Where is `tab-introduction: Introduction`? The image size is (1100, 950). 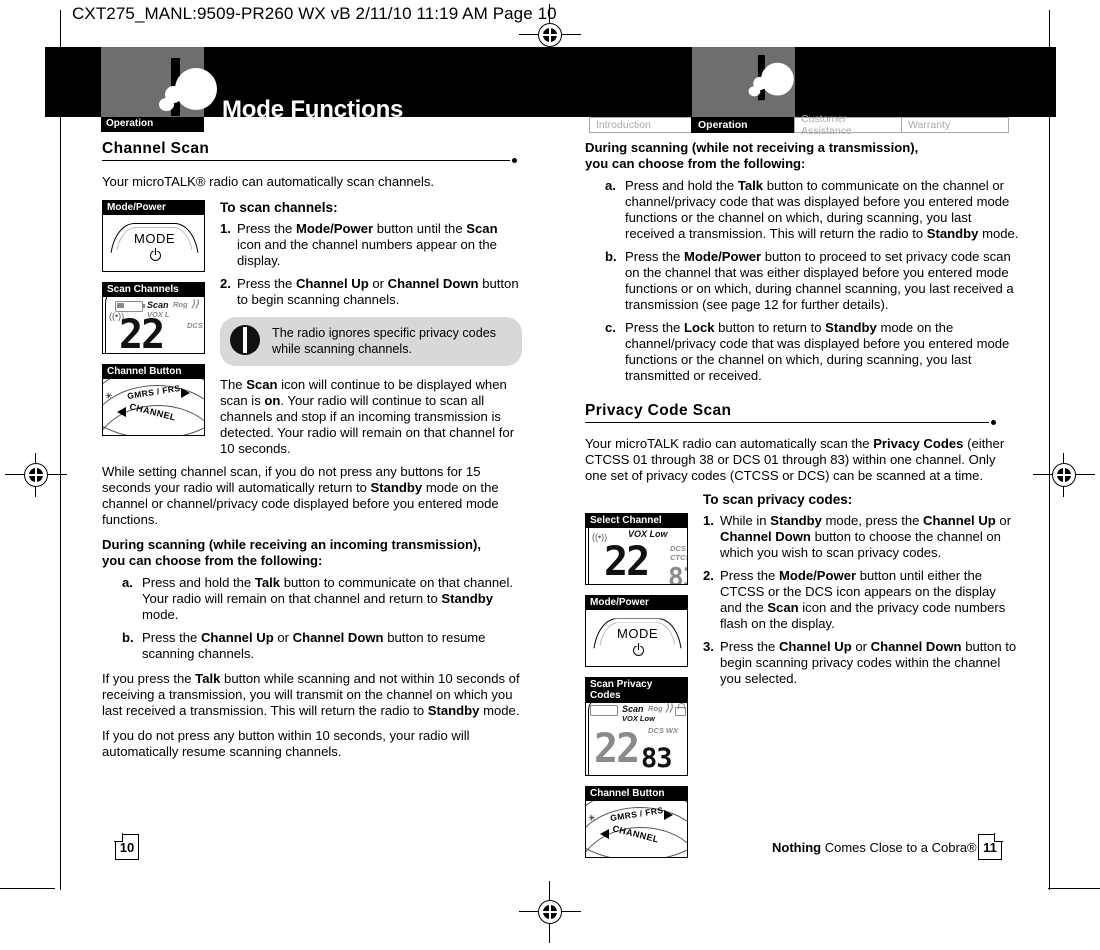 tab-introduction: Introduction is located at coordinates (640, 125).